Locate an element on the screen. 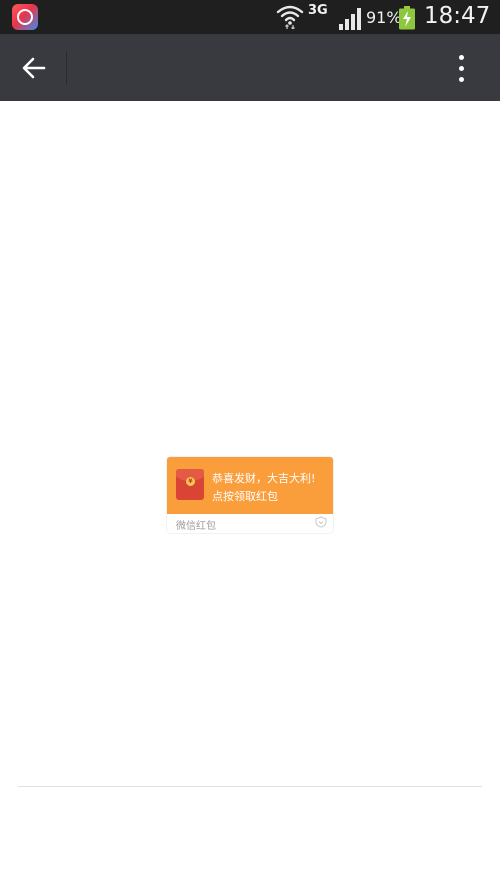 This screenshot has height=888, width=500. action-bar is located at coordinates (250, 67).